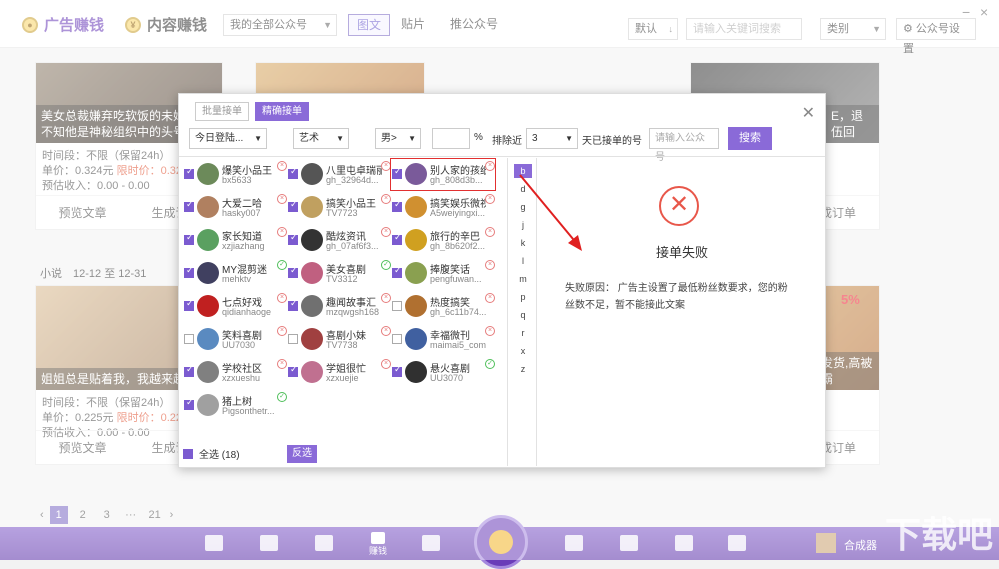  What do you see at coordinates (211, 453) in the screenshot?
I see `select-all-checkbox: 全选 (18)` at bounding box center [211, 453].